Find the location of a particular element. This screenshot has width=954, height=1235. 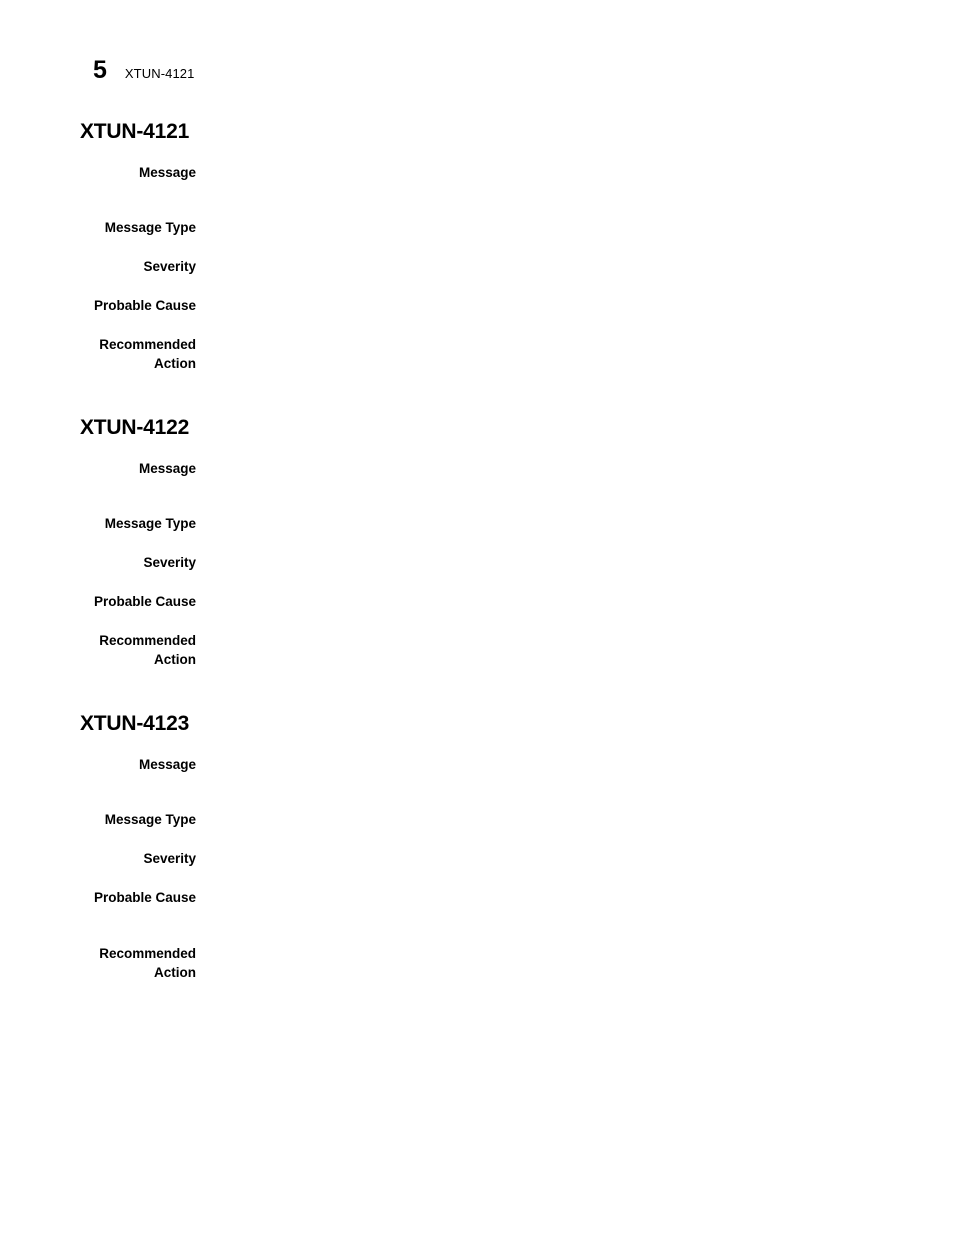

section-heading: XTUN-4121 is located at coordinates (135, 131).